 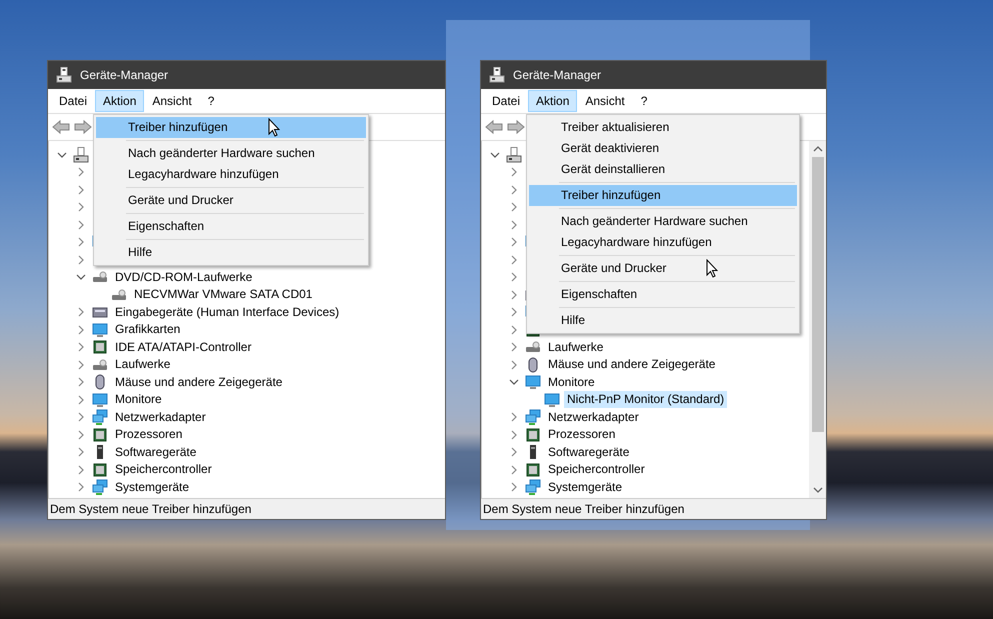 I want to click on scroll-up-icon, so click(x=817, y=149).